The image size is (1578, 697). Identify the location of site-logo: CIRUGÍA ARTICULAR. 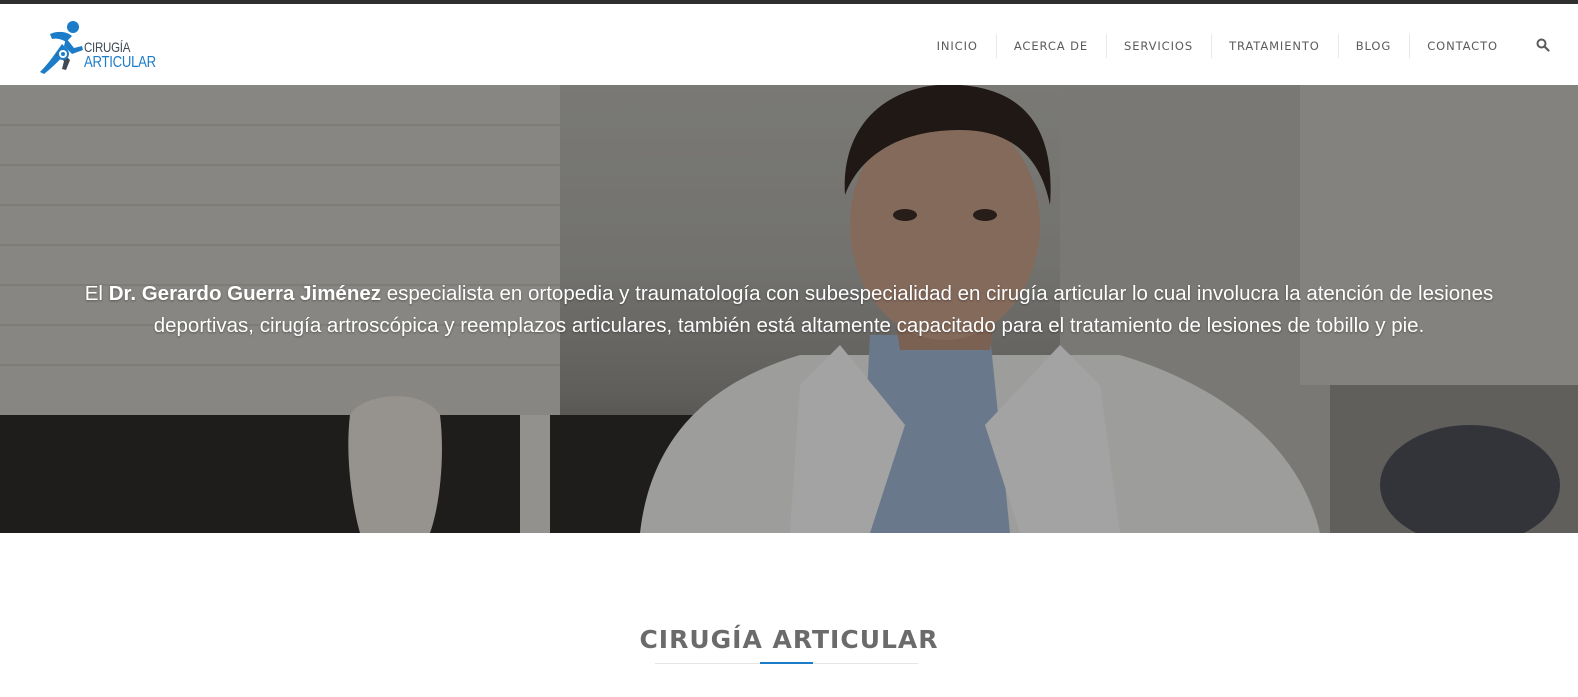
(101, 47).